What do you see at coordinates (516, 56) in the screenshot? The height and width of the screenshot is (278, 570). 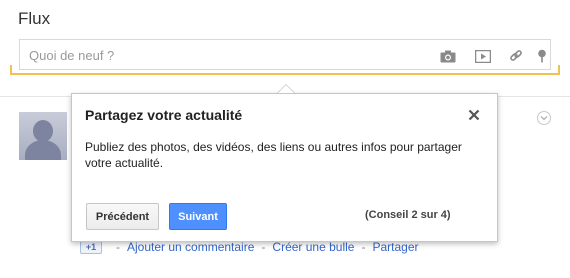 I see `link-icon` at bounding box center [516, 56].